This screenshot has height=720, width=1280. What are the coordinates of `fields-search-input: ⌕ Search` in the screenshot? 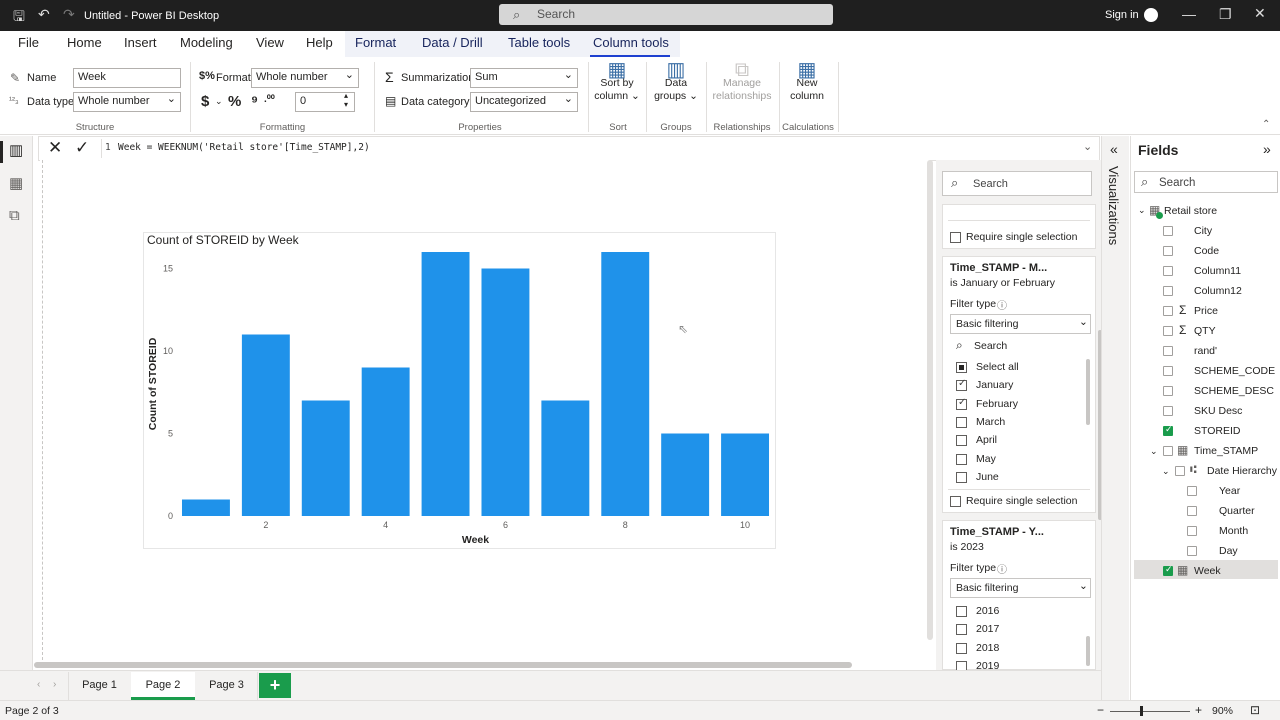 It's located at (1206, 182).